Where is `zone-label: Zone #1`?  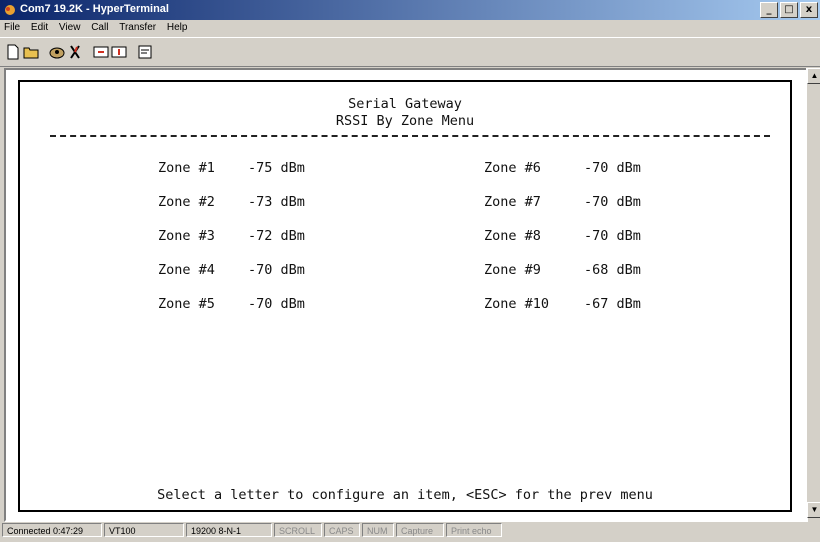 zone-label: Zone #1 is located at coordinates (186, 168).